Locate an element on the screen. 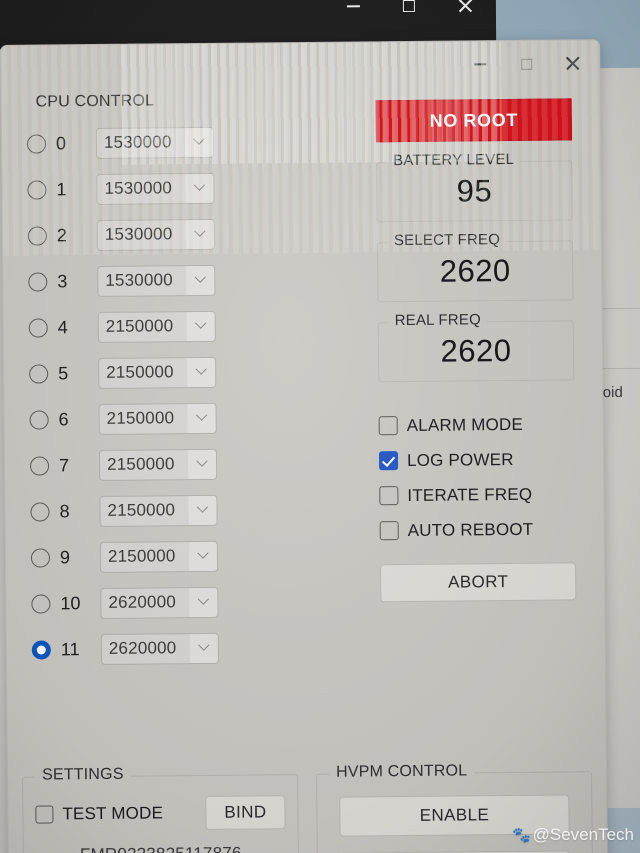 The width and height of the screenshot is (640, 853). option-row: ALARM MODE is located at coordinates (476, 424).